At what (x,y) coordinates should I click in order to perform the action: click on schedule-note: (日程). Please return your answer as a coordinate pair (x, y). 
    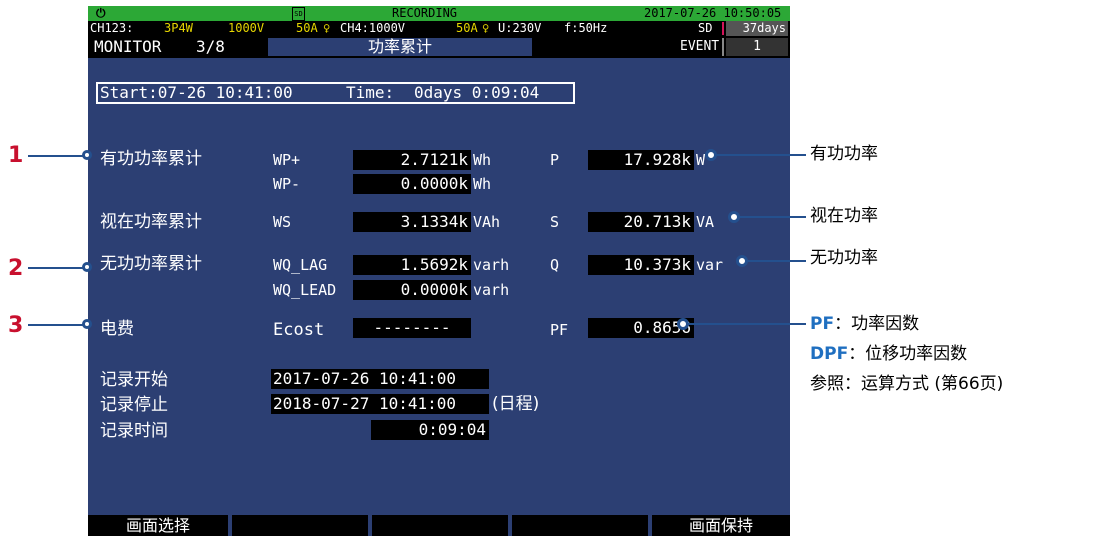
    Looking at the image, I should click on (516, 404).